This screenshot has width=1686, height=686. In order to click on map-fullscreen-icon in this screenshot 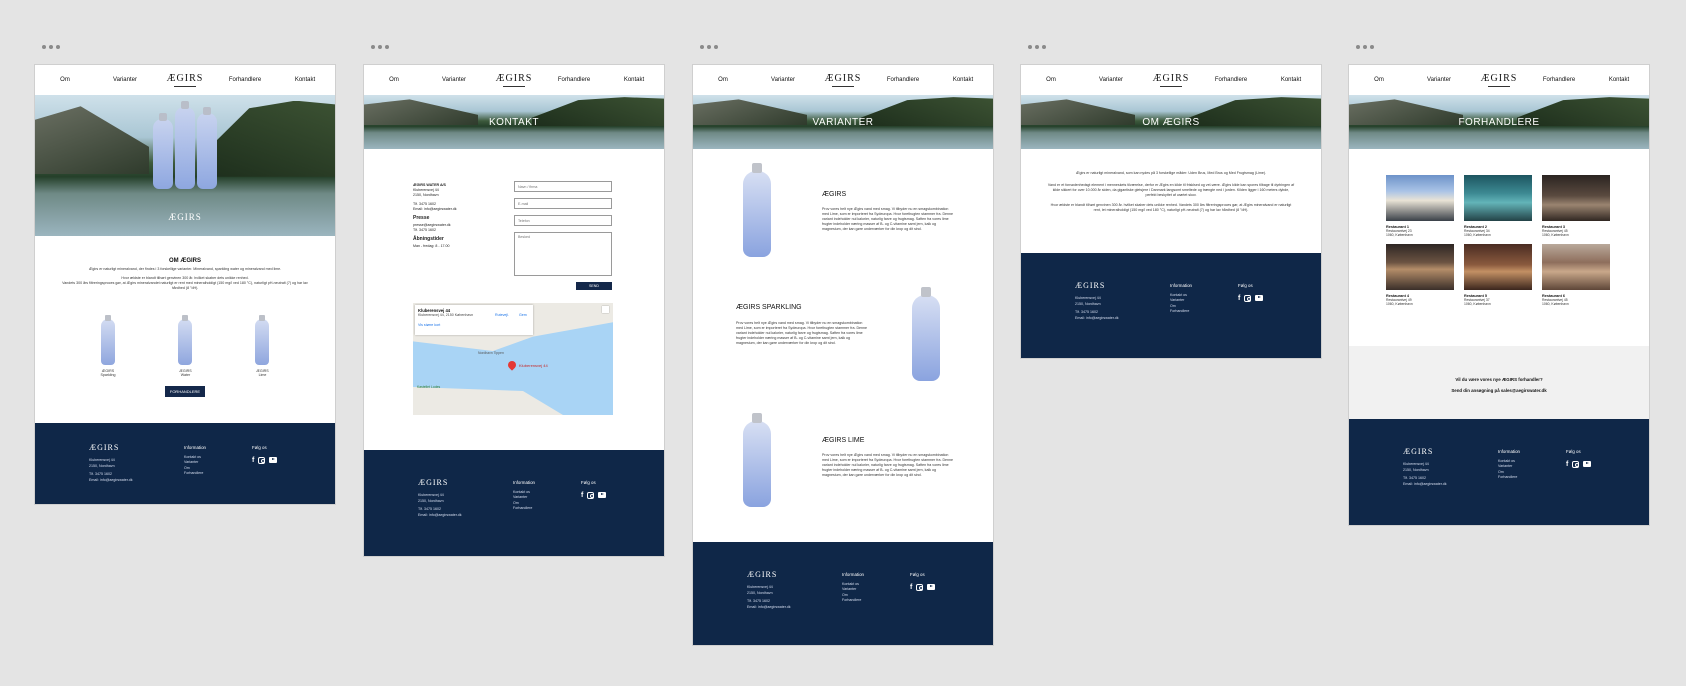, I will do `click(605, 309)`.